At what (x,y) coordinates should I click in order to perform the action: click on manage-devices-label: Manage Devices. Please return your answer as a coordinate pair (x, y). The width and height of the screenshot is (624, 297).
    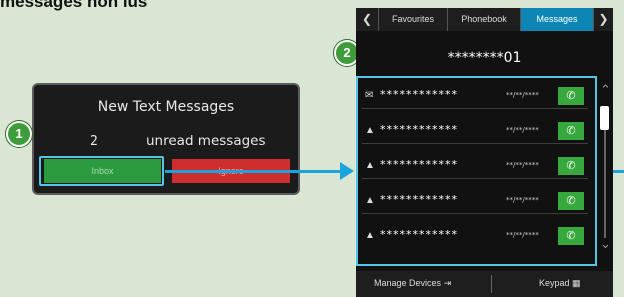
    Looking at the image, I should click on (408, 283).